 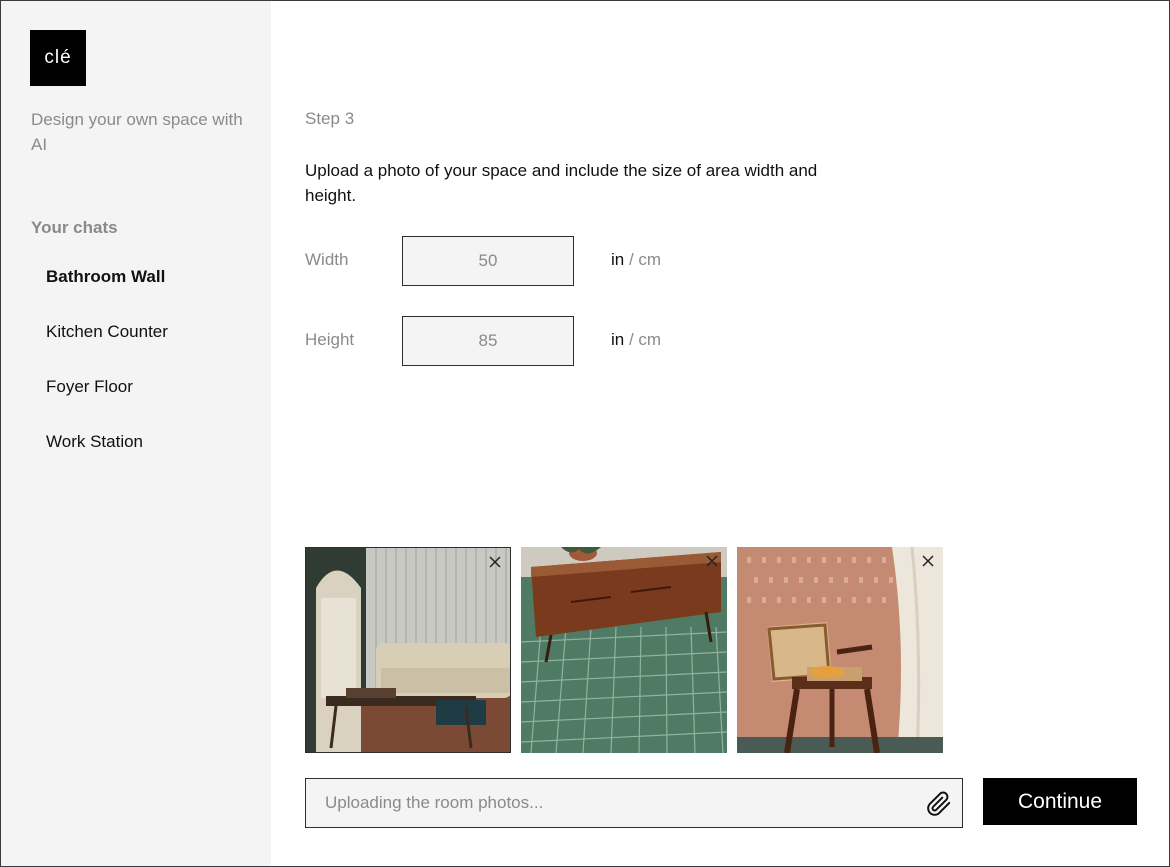 I want to click on sidebar-item-label: Foyer Floor, so click(x=89, y=386).